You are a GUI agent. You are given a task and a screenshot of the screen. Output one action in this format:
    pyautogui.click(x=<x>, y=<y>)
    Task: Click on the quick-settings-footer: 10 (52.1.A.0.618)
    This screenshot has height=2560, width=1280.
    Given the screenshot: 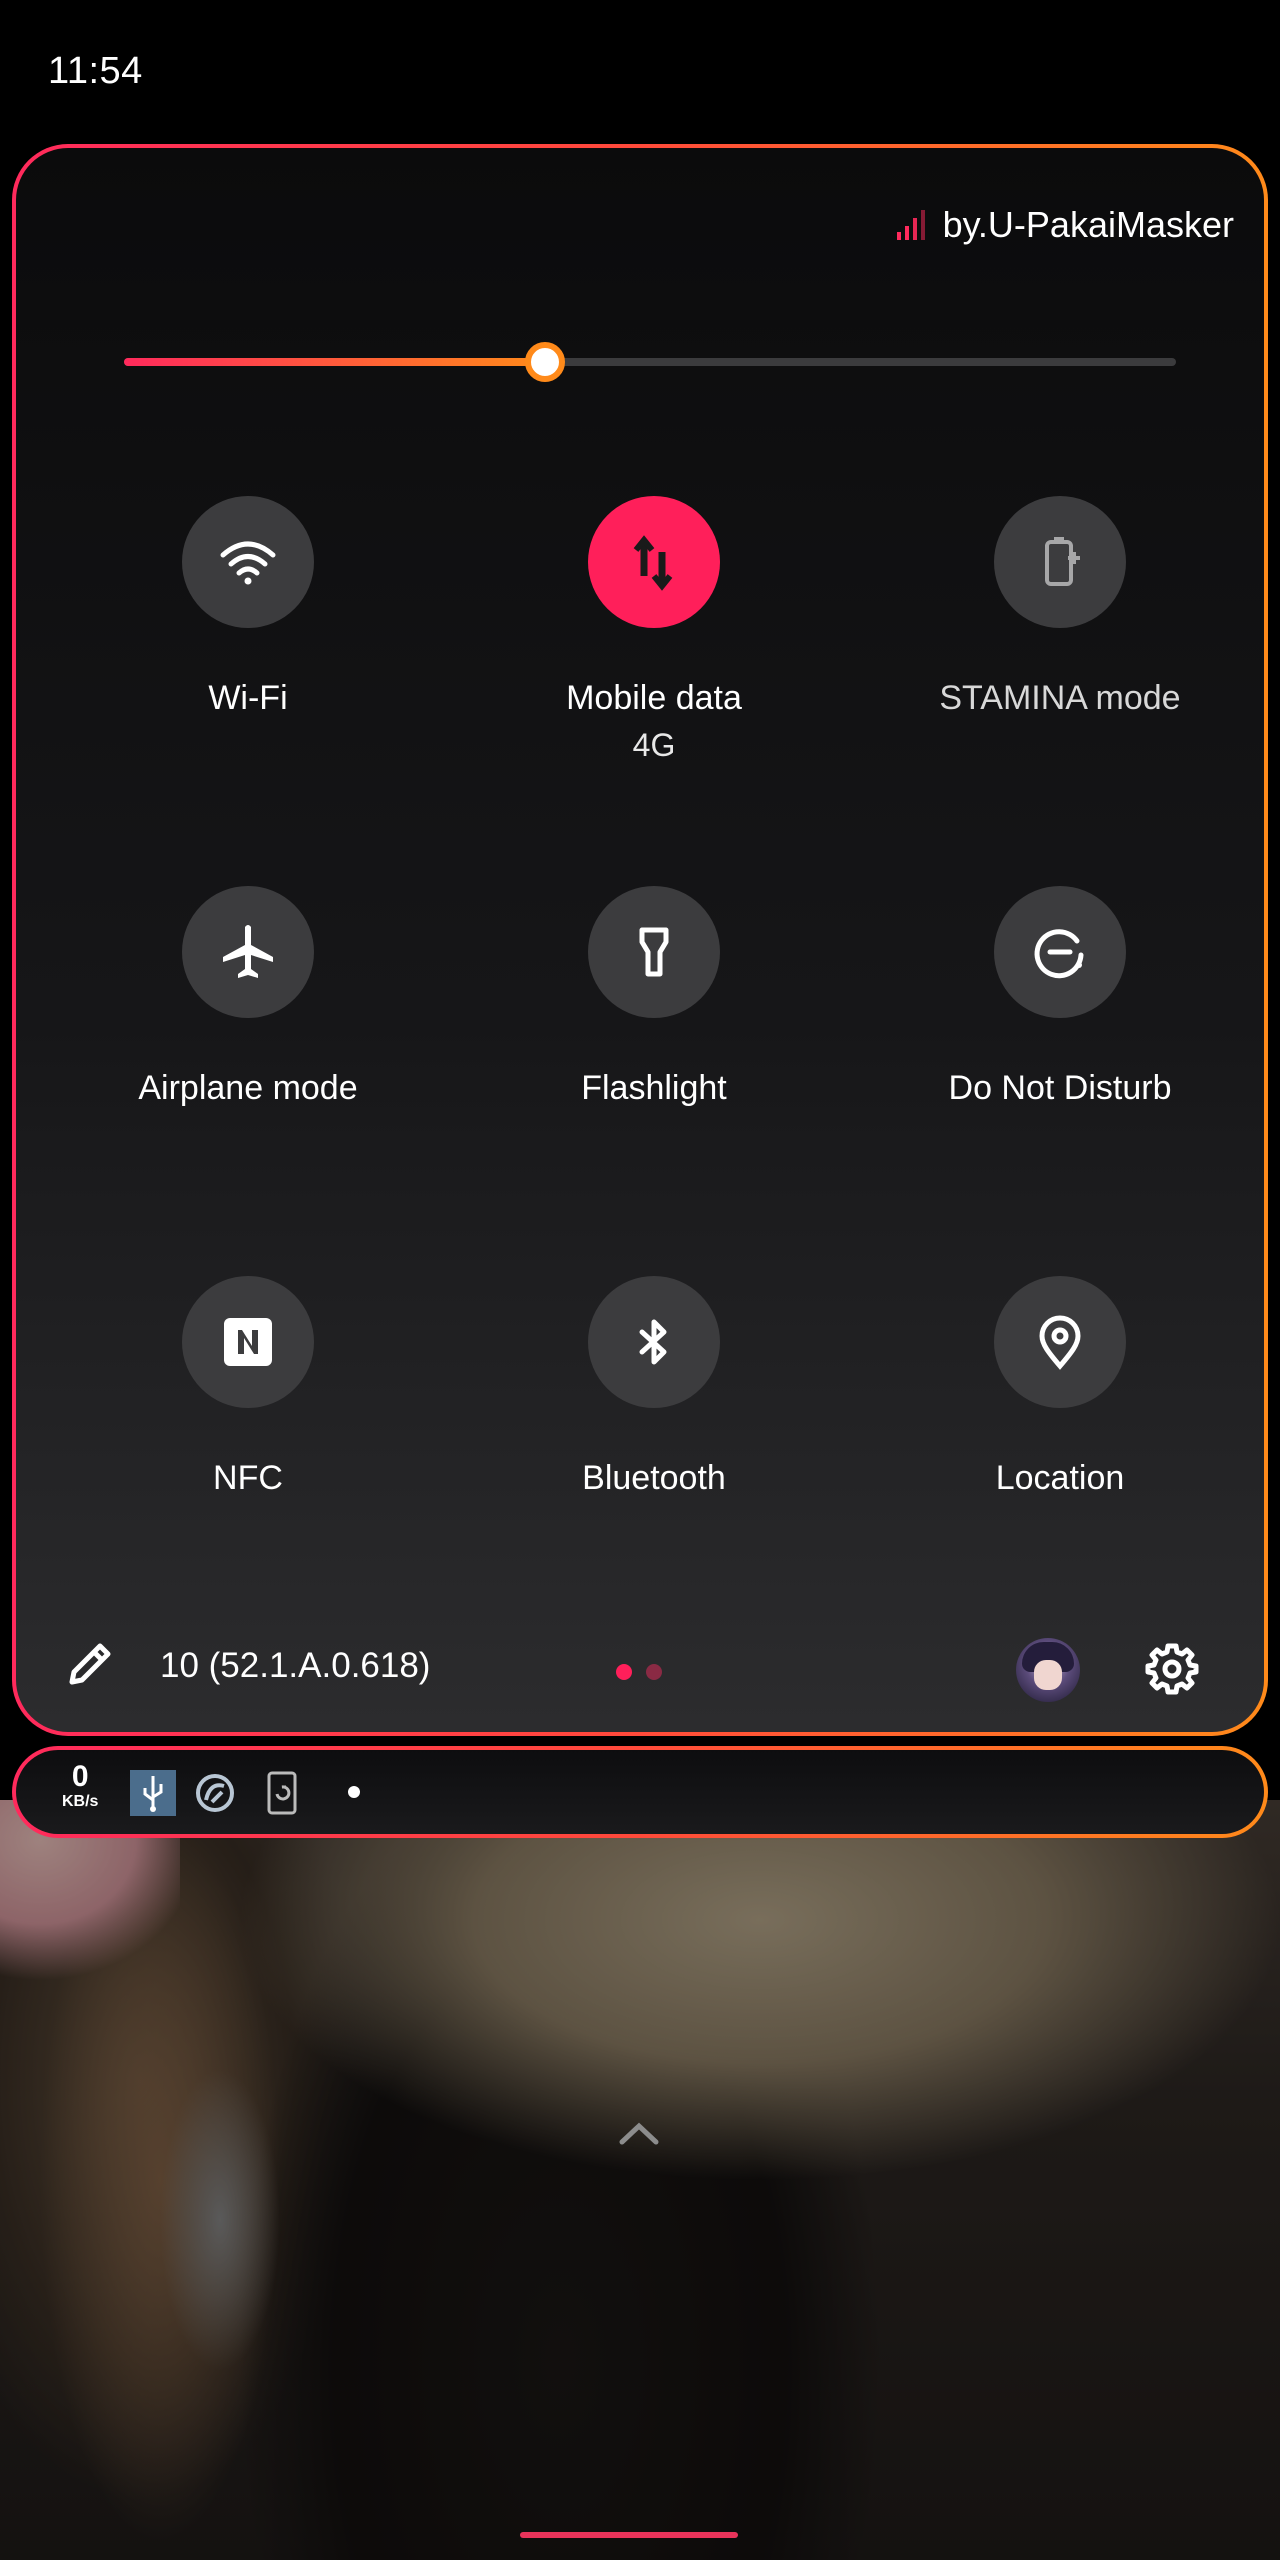 What is the action you would take?
    pyautogui.click(x=640, y=1668)
    